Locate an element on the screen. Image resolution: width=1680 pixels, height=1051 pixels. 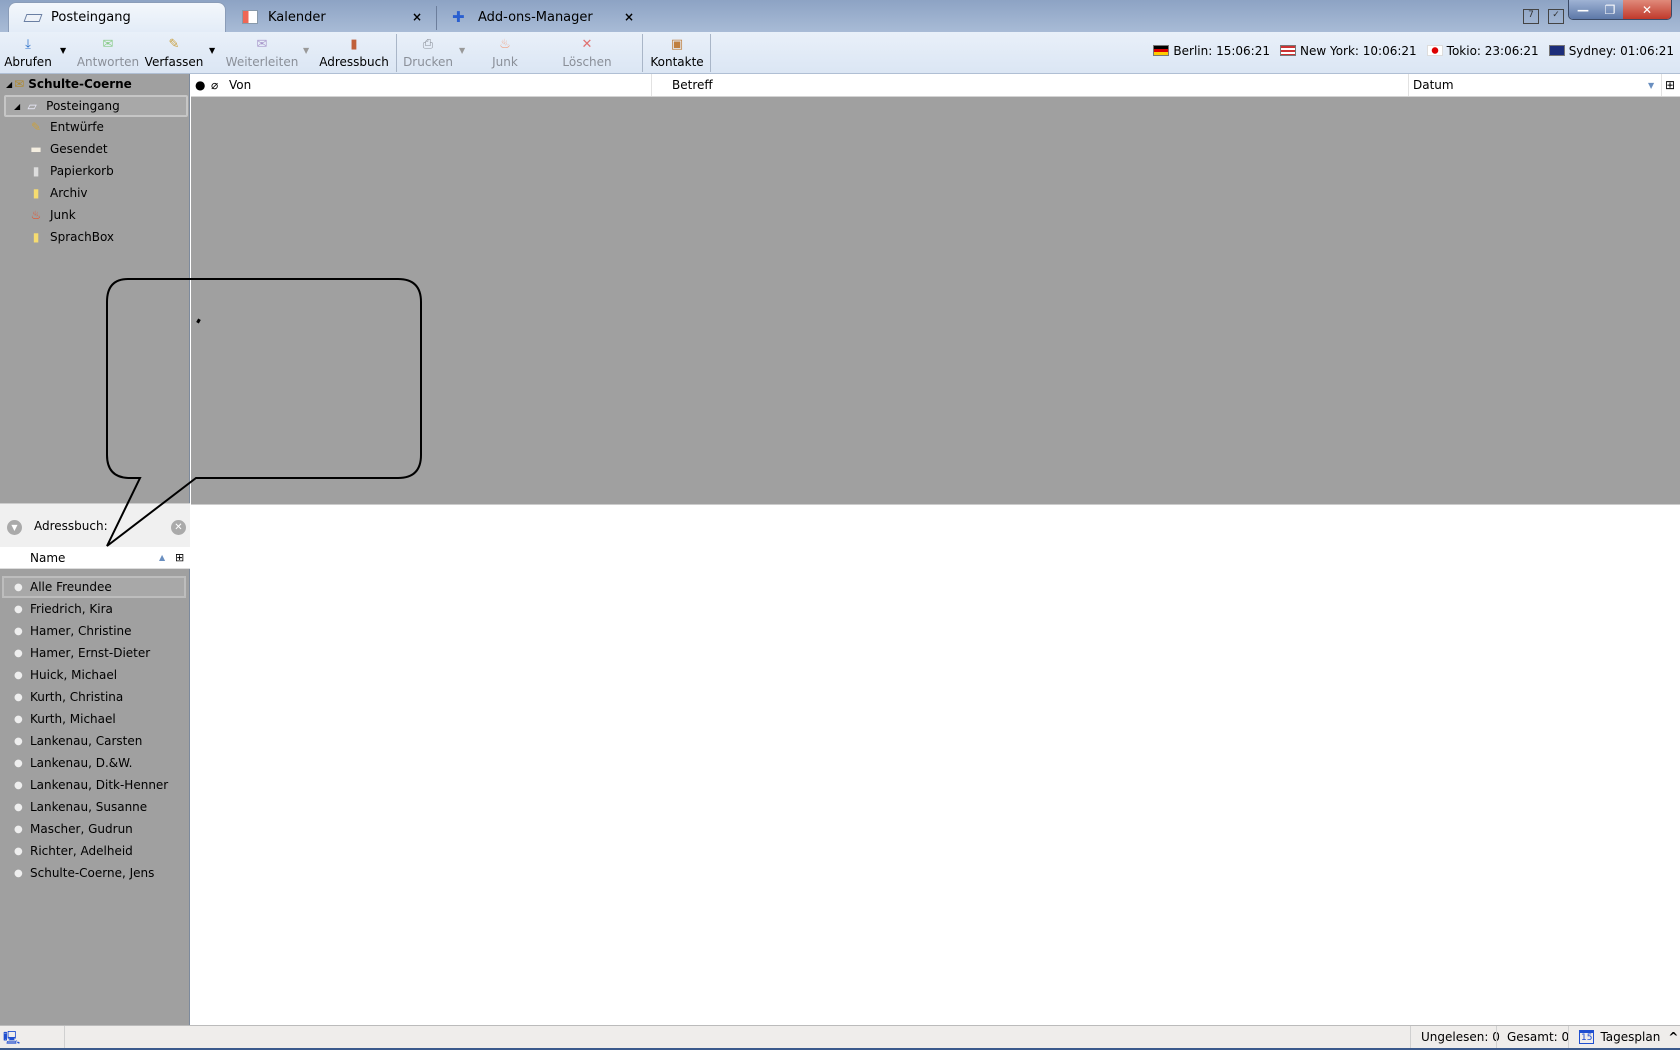
contact-item: ● Lankenau, Susanne is located at coordinates (100, 807).